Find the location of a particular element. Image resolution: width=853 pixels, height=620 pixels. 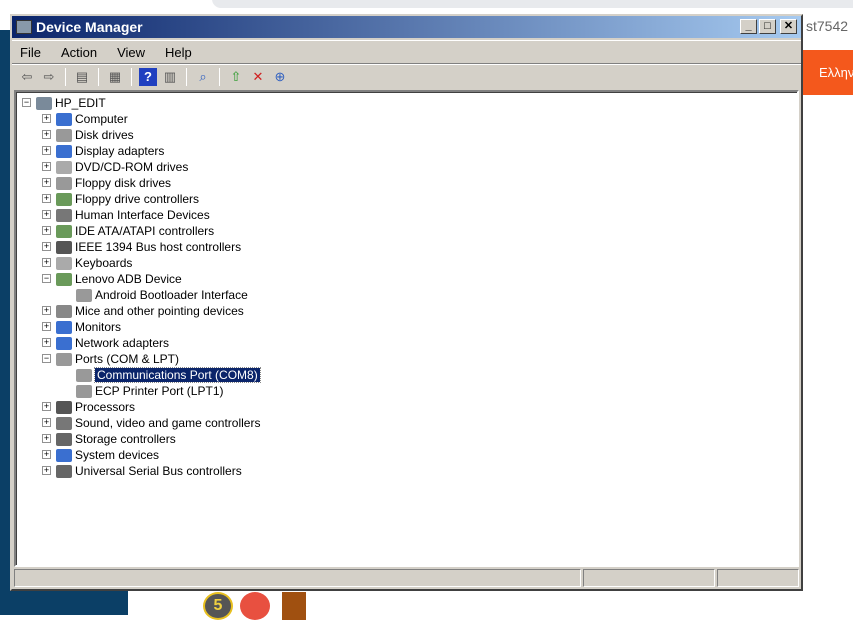

language-button: Ελλην is located at coordinates (828, 72).